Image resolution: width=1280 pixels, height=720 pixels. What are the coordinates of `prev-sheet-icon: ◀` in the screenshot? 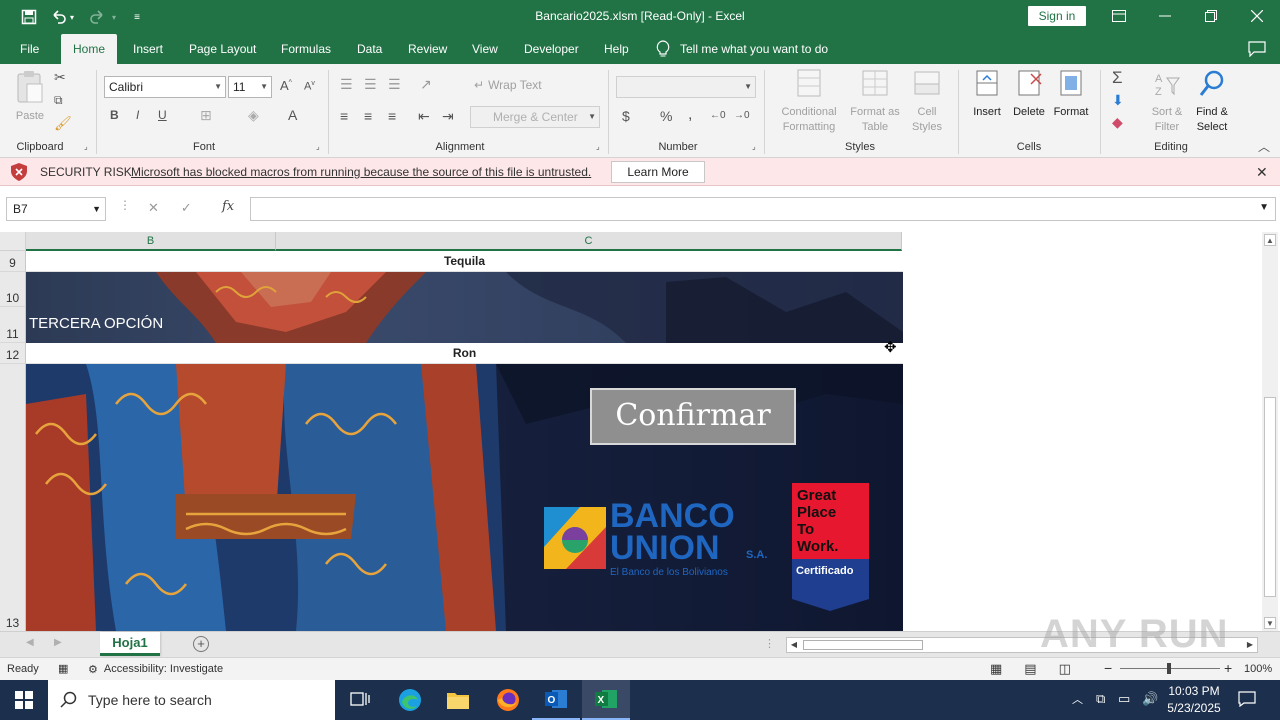 It's located at (30, 642).